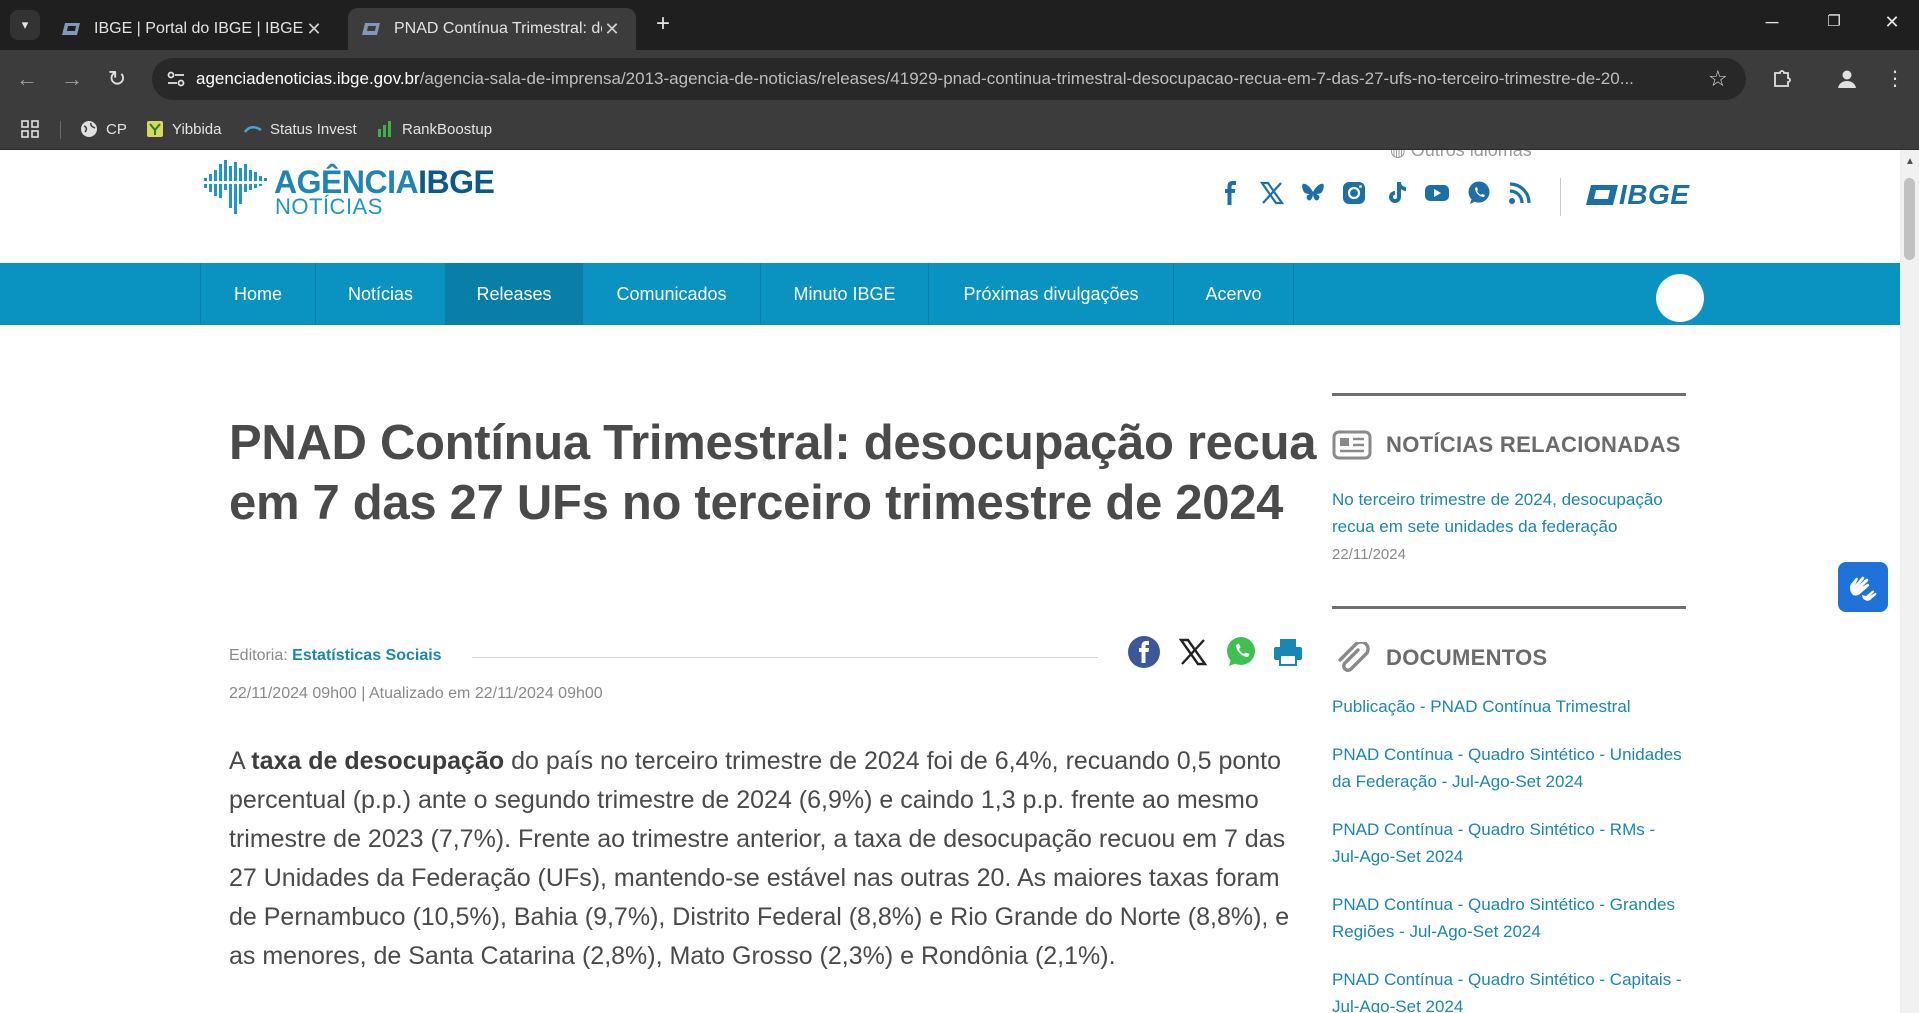 The height and width of the screenshot is (1013, 1919). What do you see at coordinates (1233, 195) in the screenshot?
I see `facebook-icon` at bounding box center [1233, 195].